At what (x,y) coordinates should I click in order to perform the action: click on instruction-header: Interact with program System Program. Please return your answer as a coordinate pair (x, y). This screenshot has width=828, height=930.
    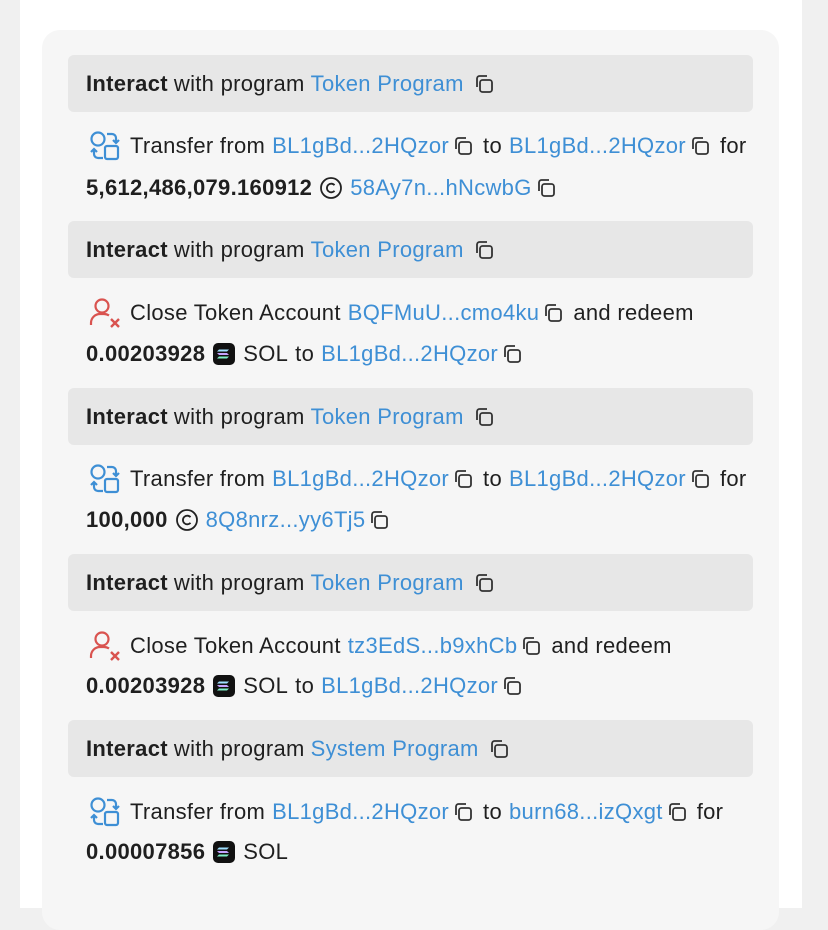
    Looking at the image, I should click on (410, 748).